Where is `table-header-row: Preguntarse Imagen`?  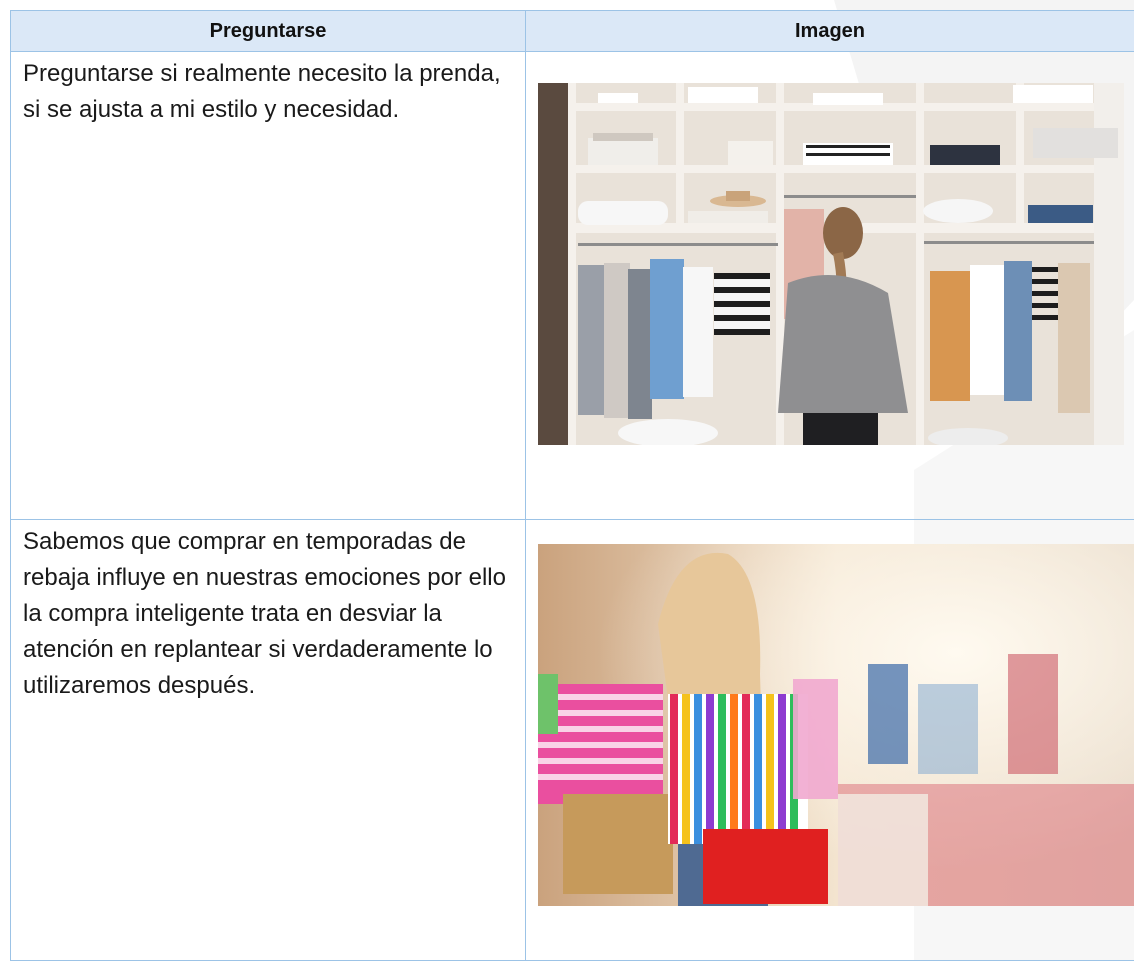
table-header-row: Preguntarse Imagen is located at coordinates (572, 31).